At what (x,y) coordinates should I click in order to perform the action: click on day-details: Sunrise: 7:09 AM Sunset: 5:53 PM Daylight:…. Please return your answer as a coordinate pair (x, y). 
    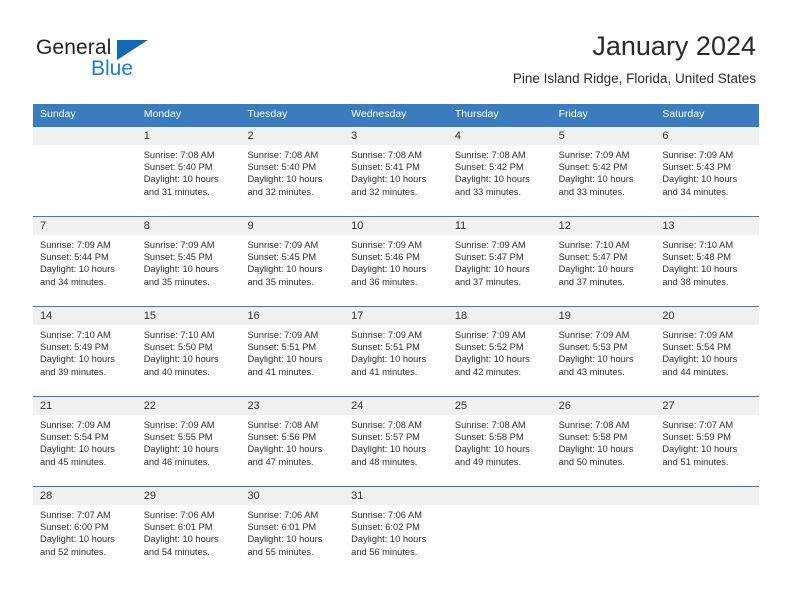
    Looking at the image, I should click on (604, 351).